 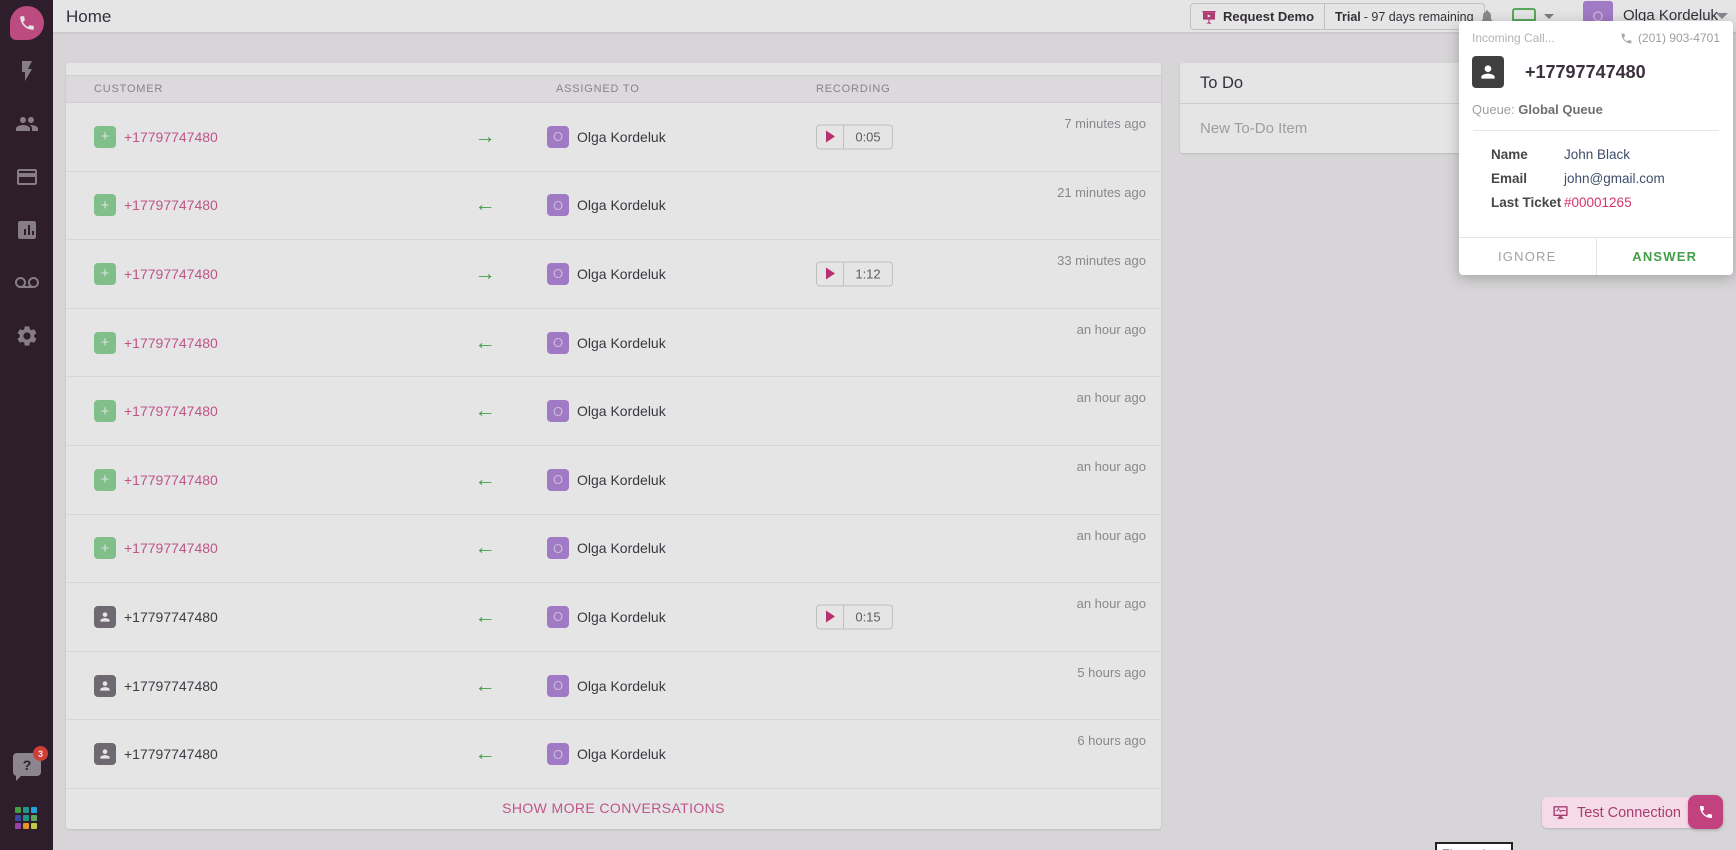 What do you see at coordinates (1560, 812) in the screenshot?
I see `pulse-monitor-icon` at bounding box center [1560, 812].